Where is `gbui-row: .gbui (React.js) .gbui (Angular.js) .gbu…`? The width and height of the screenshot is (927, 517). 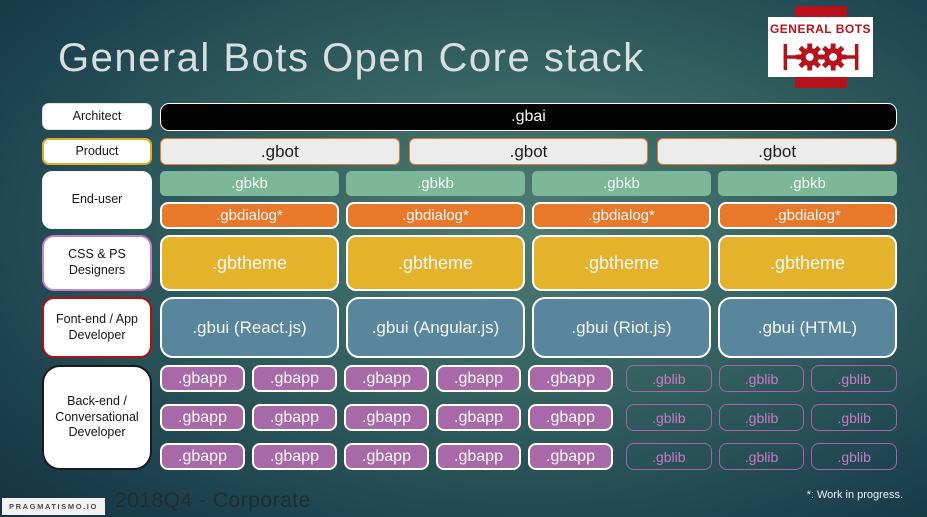 gbui-row: .gbui (React.js) .gbui (Angular.js) .gbu… is located at coordinates (528, 327).